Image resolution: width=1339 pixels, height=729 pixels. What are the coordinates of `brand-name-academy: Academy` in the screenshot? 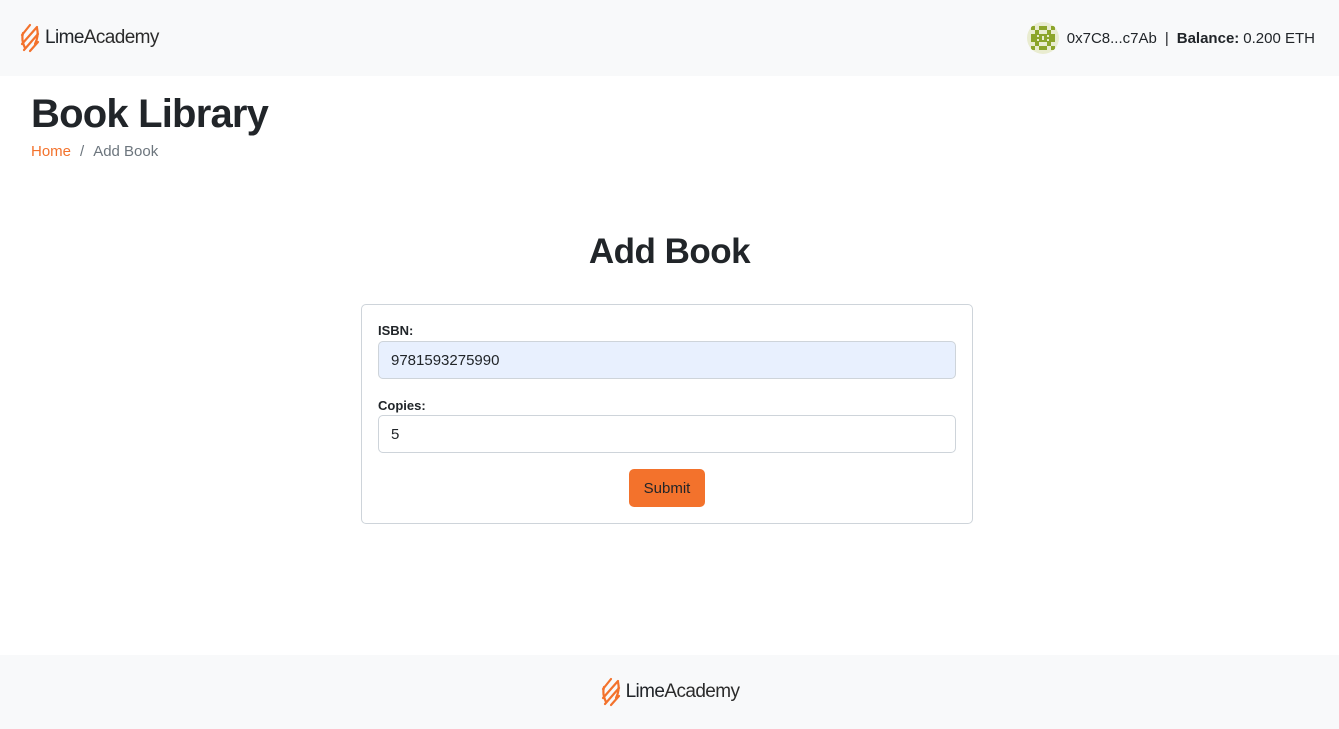 It's located at (121, 37).